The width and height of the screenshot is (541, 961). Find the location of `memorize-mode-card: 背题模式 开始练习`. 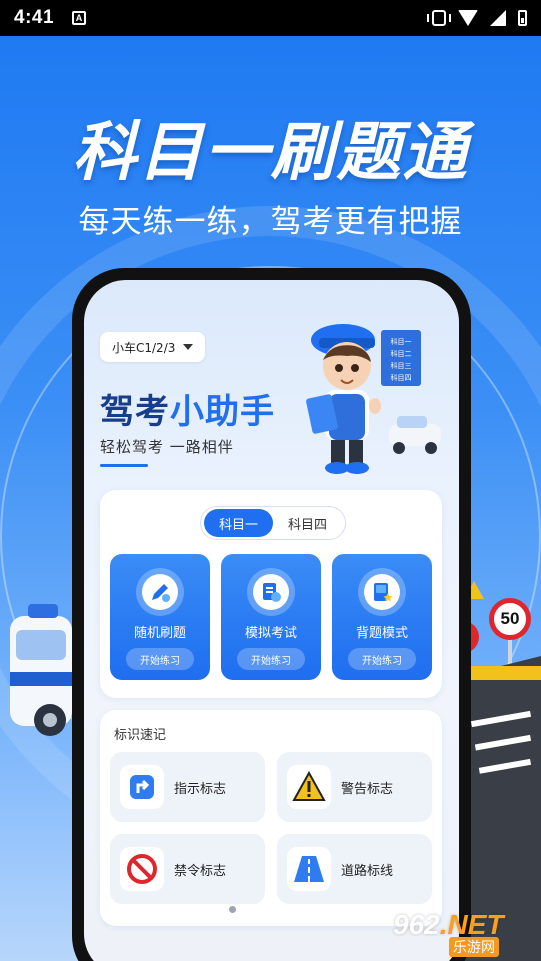

memorize-mode-card: 背题模式 开始练习 is located at coordinates (382, 617).